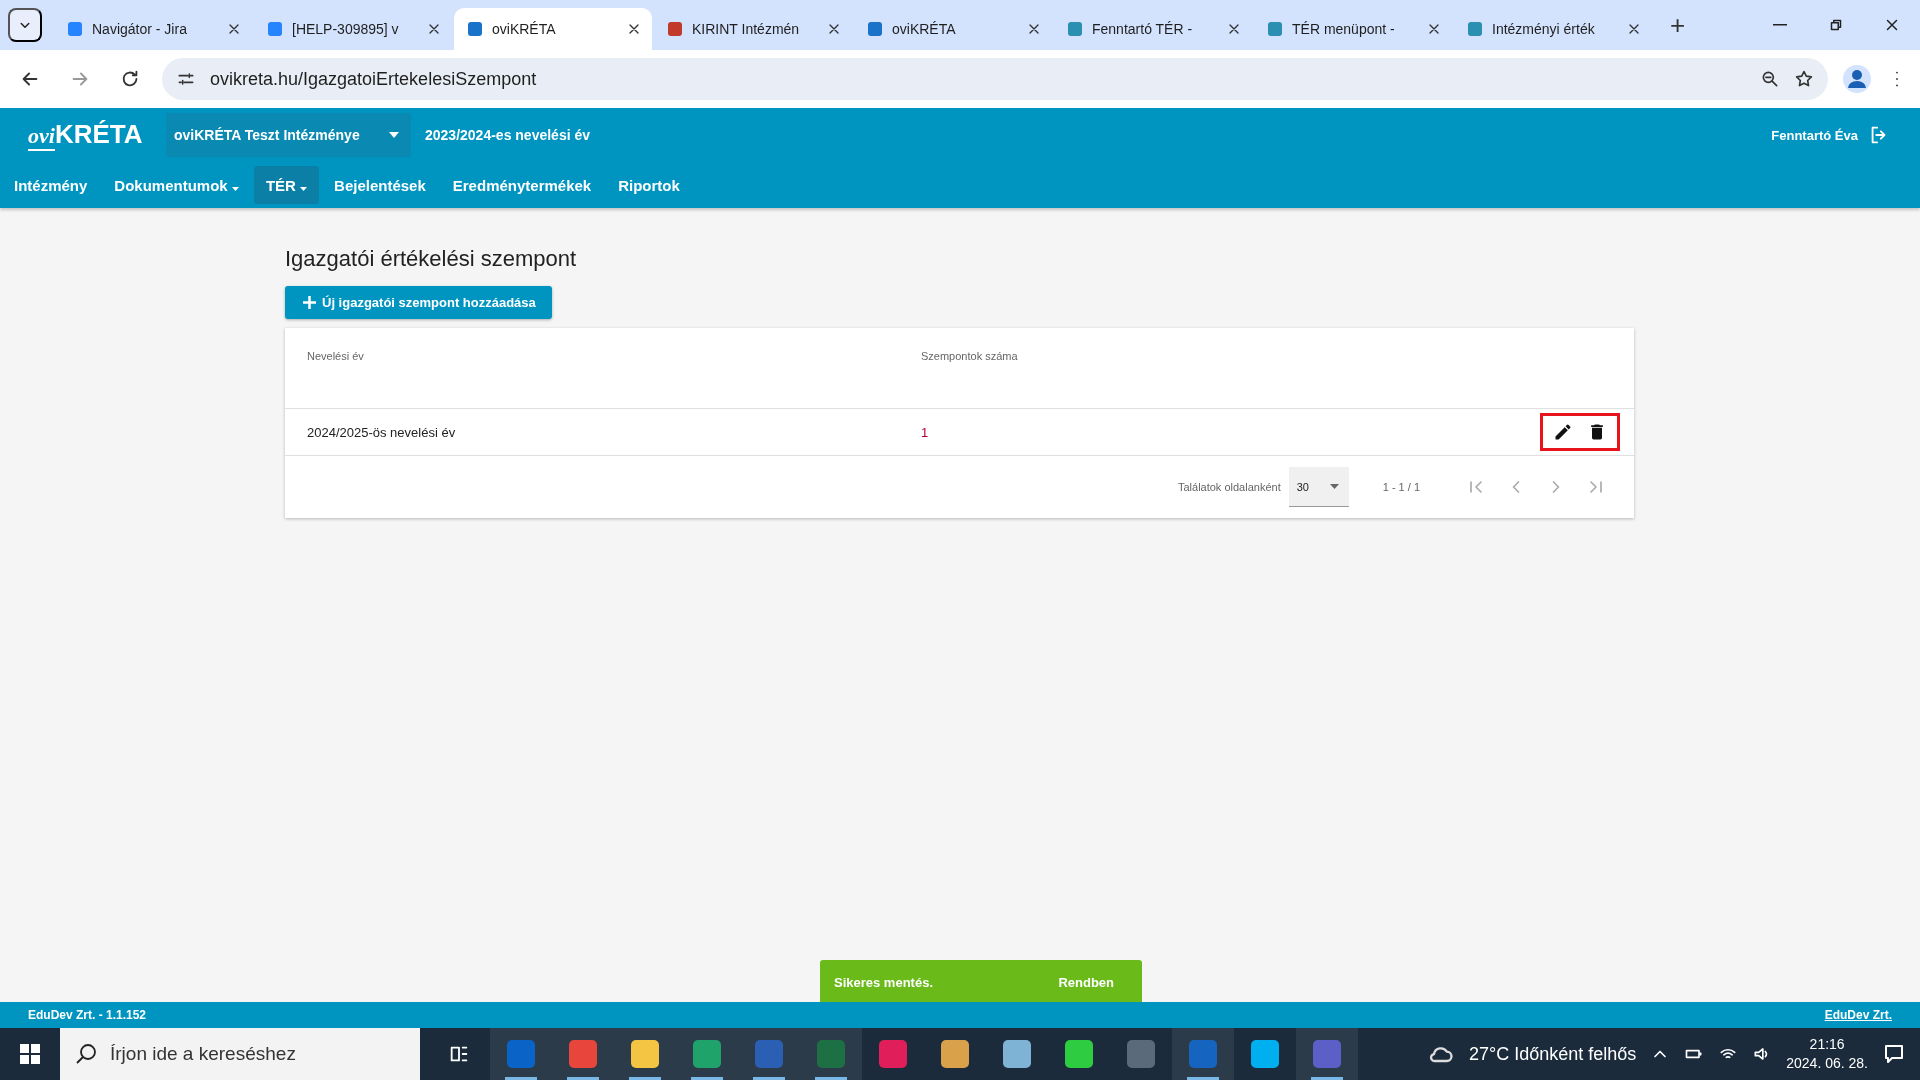 This screenshot has height=1080, width=1920. I want to click on page-range-text: 1 - 1 / 1, so click(1401, 487).